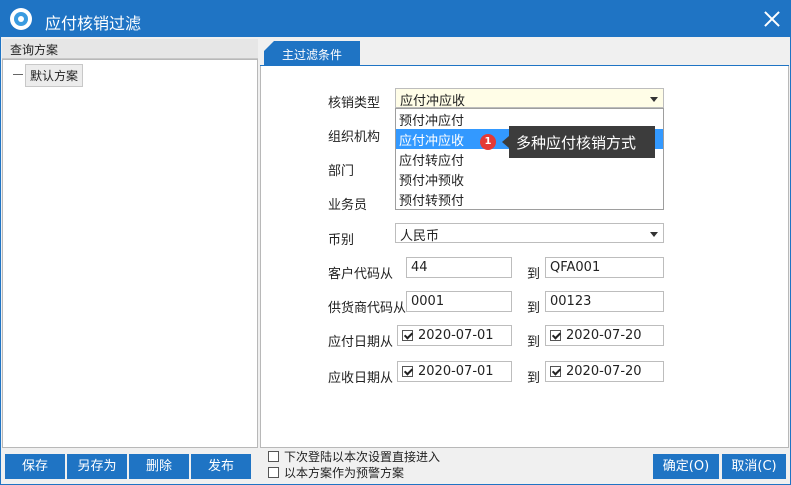  I want to click on org-label: 组织机构, so click(354, 137).